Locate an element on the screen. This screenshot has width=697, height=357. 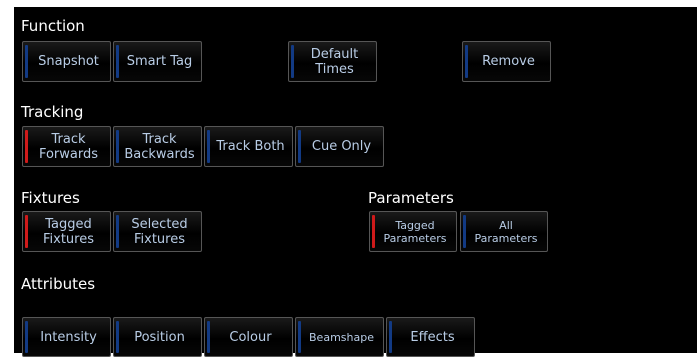
attributes-heading: Attributes is located at coordinates (58, 284).